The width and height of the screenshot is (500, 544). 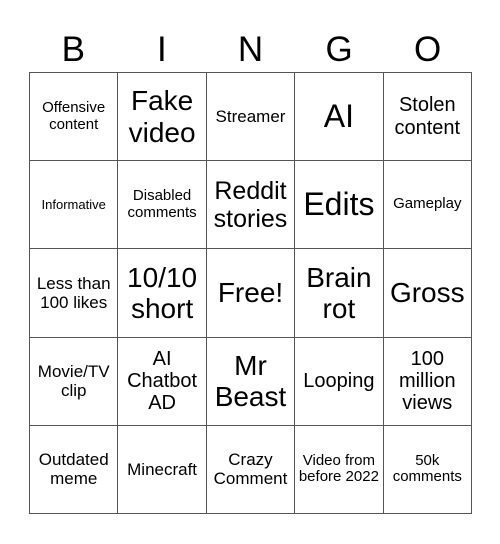 I want to click on bingo-cell-text: Crazy Comment, so click(x=250, y=469).